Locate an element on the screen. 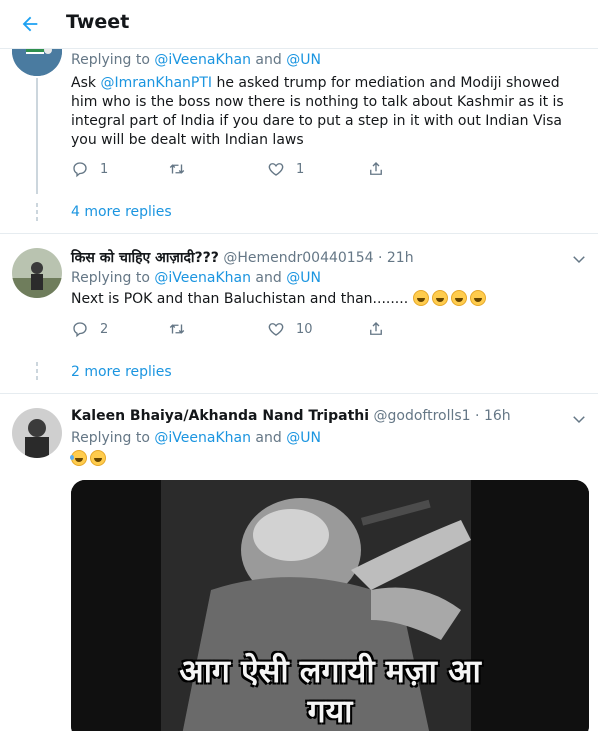 The height and width of the screenshot is (731, 598). timestamp: 21h is located at coordinates (400, 258).